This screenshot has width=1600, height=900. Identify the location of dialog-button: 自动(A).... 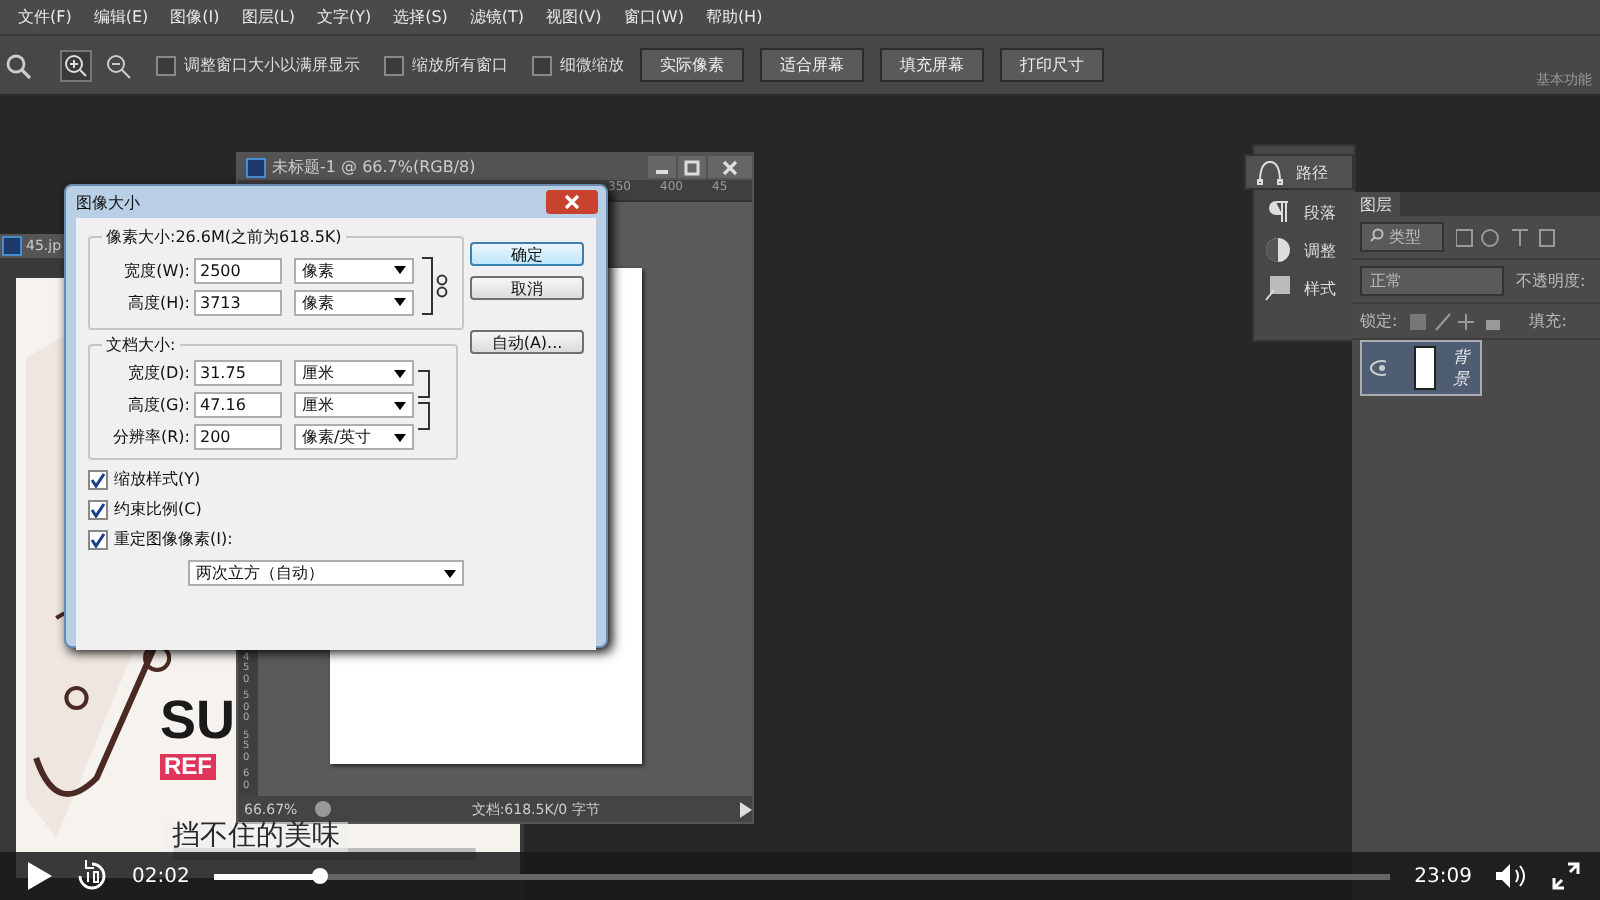
(527, 342).